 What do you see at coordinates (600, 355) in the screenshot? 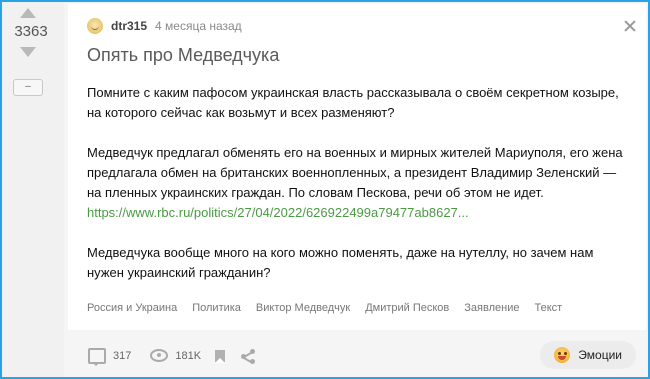
I see `emotions-label: Эмоции` at bounding box center [600, 355].